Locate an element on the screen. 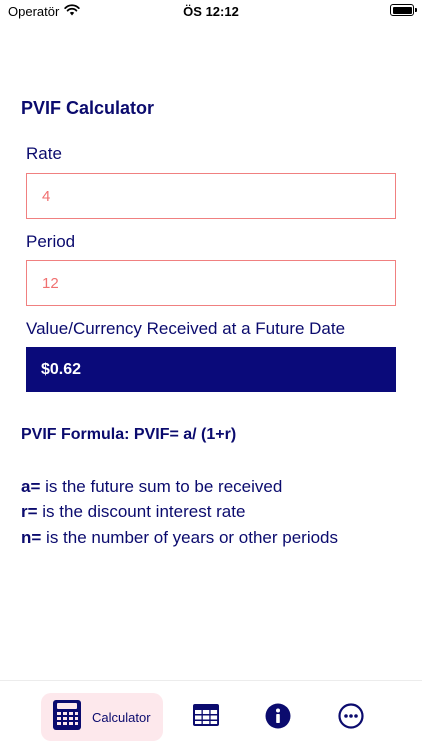 The image size is (422, 750). battery-icon is located at coordinates (403, 10).